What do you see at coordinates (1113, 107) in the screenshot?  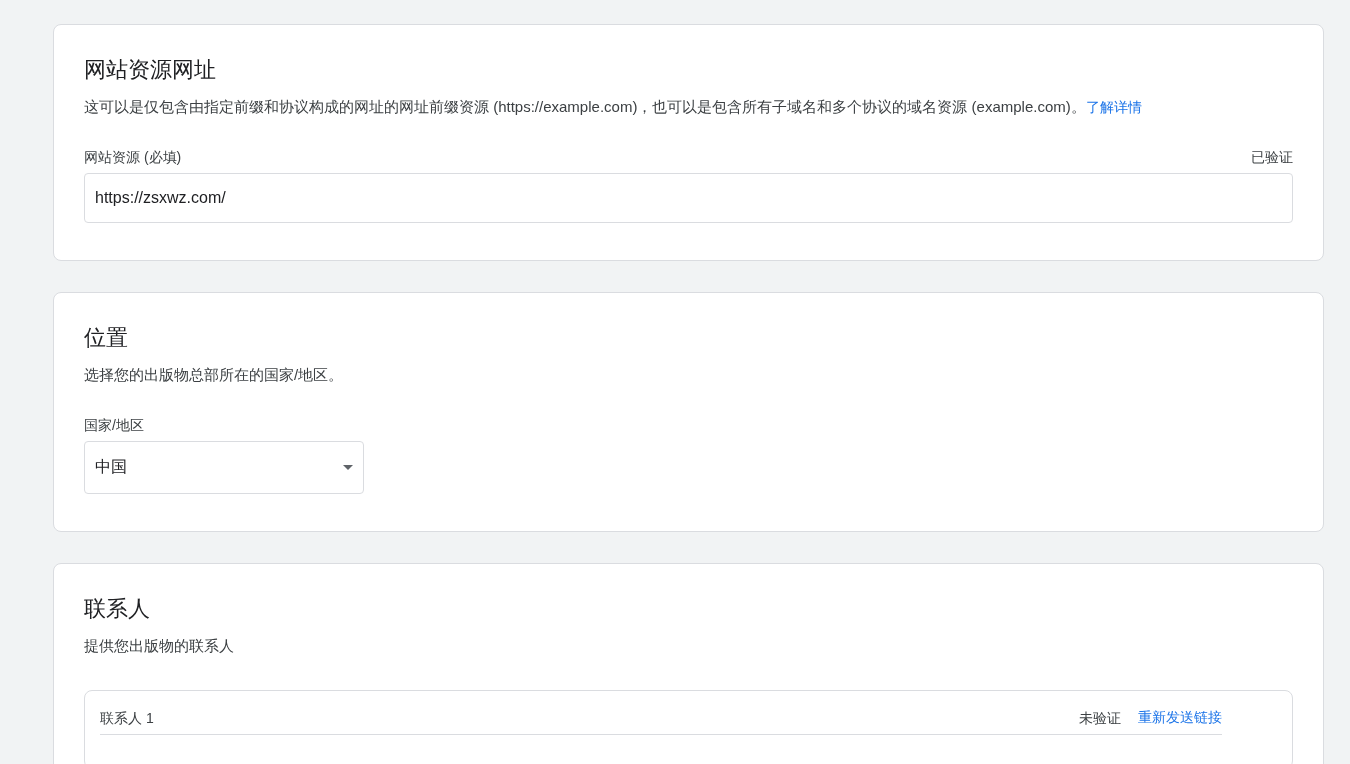 I see `learn-more-link: 了解详情` at bounding box center [1113, 107].